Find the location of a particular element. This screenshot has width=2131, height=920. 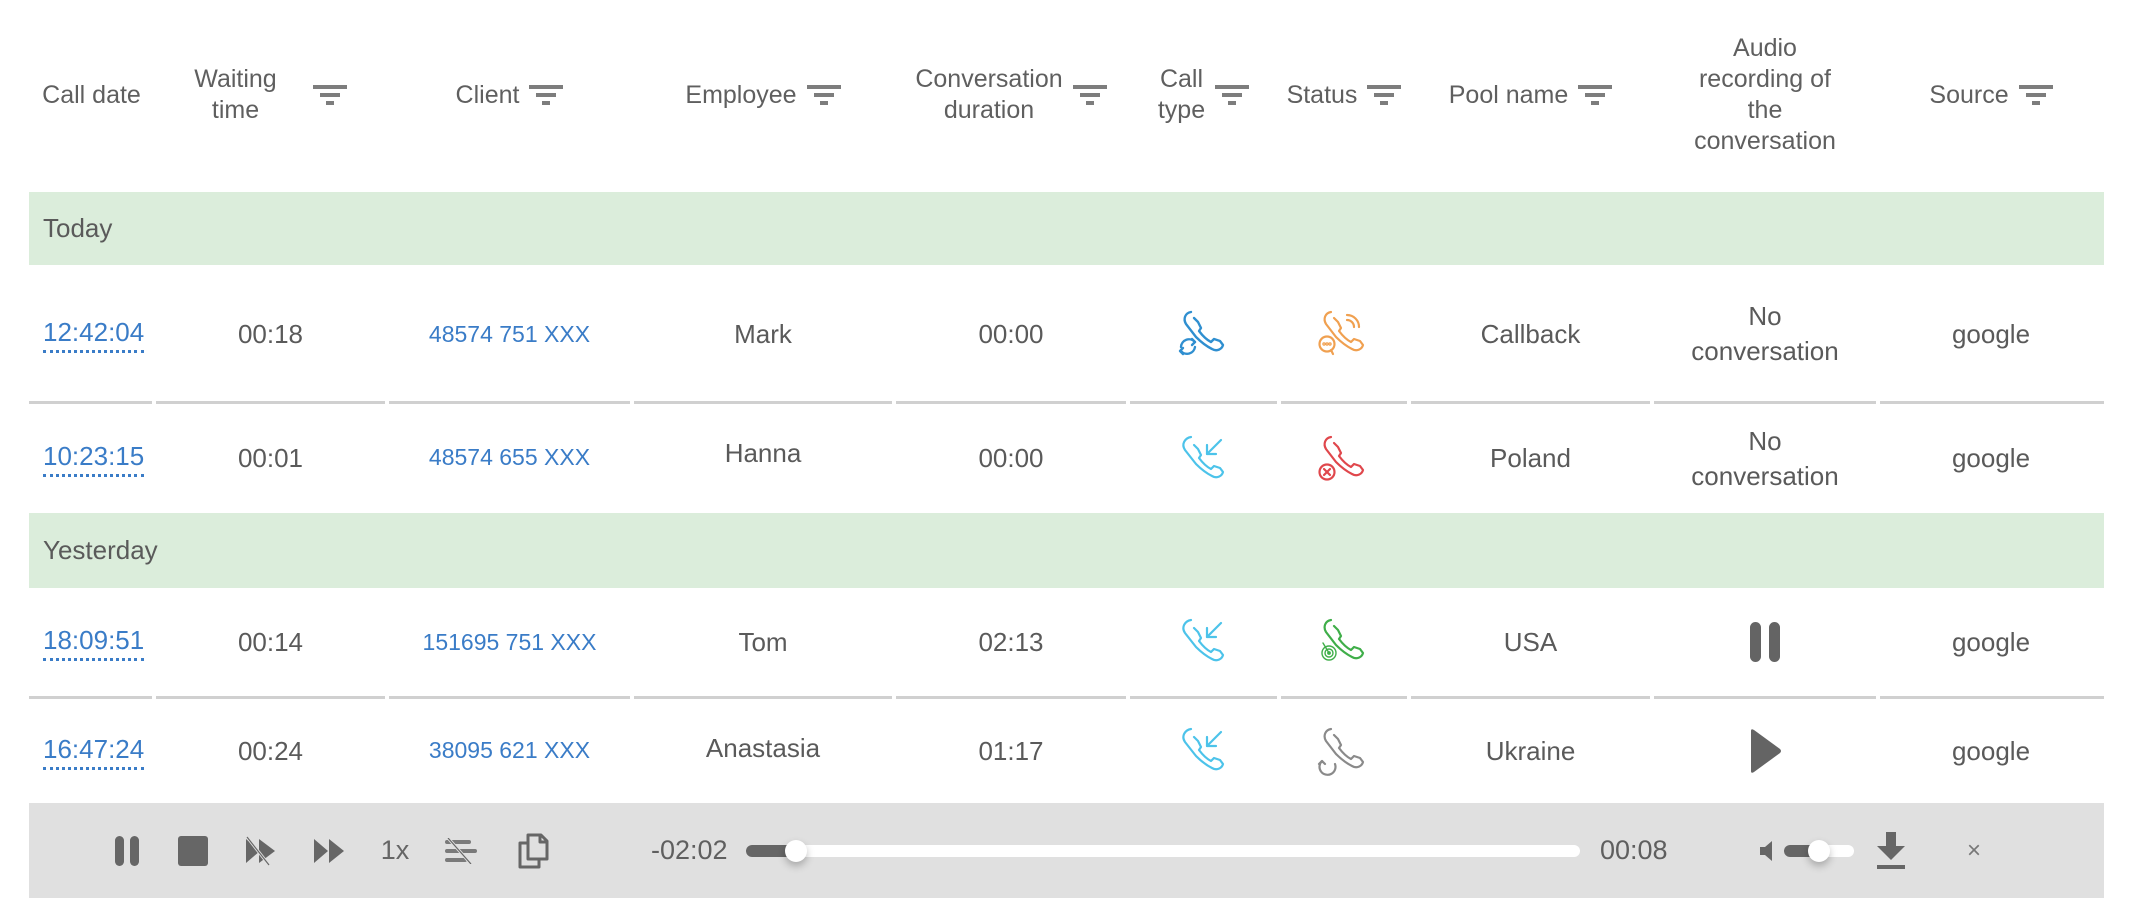

cell-client: 48574 655 XXX is located at coordinates (509, 458).